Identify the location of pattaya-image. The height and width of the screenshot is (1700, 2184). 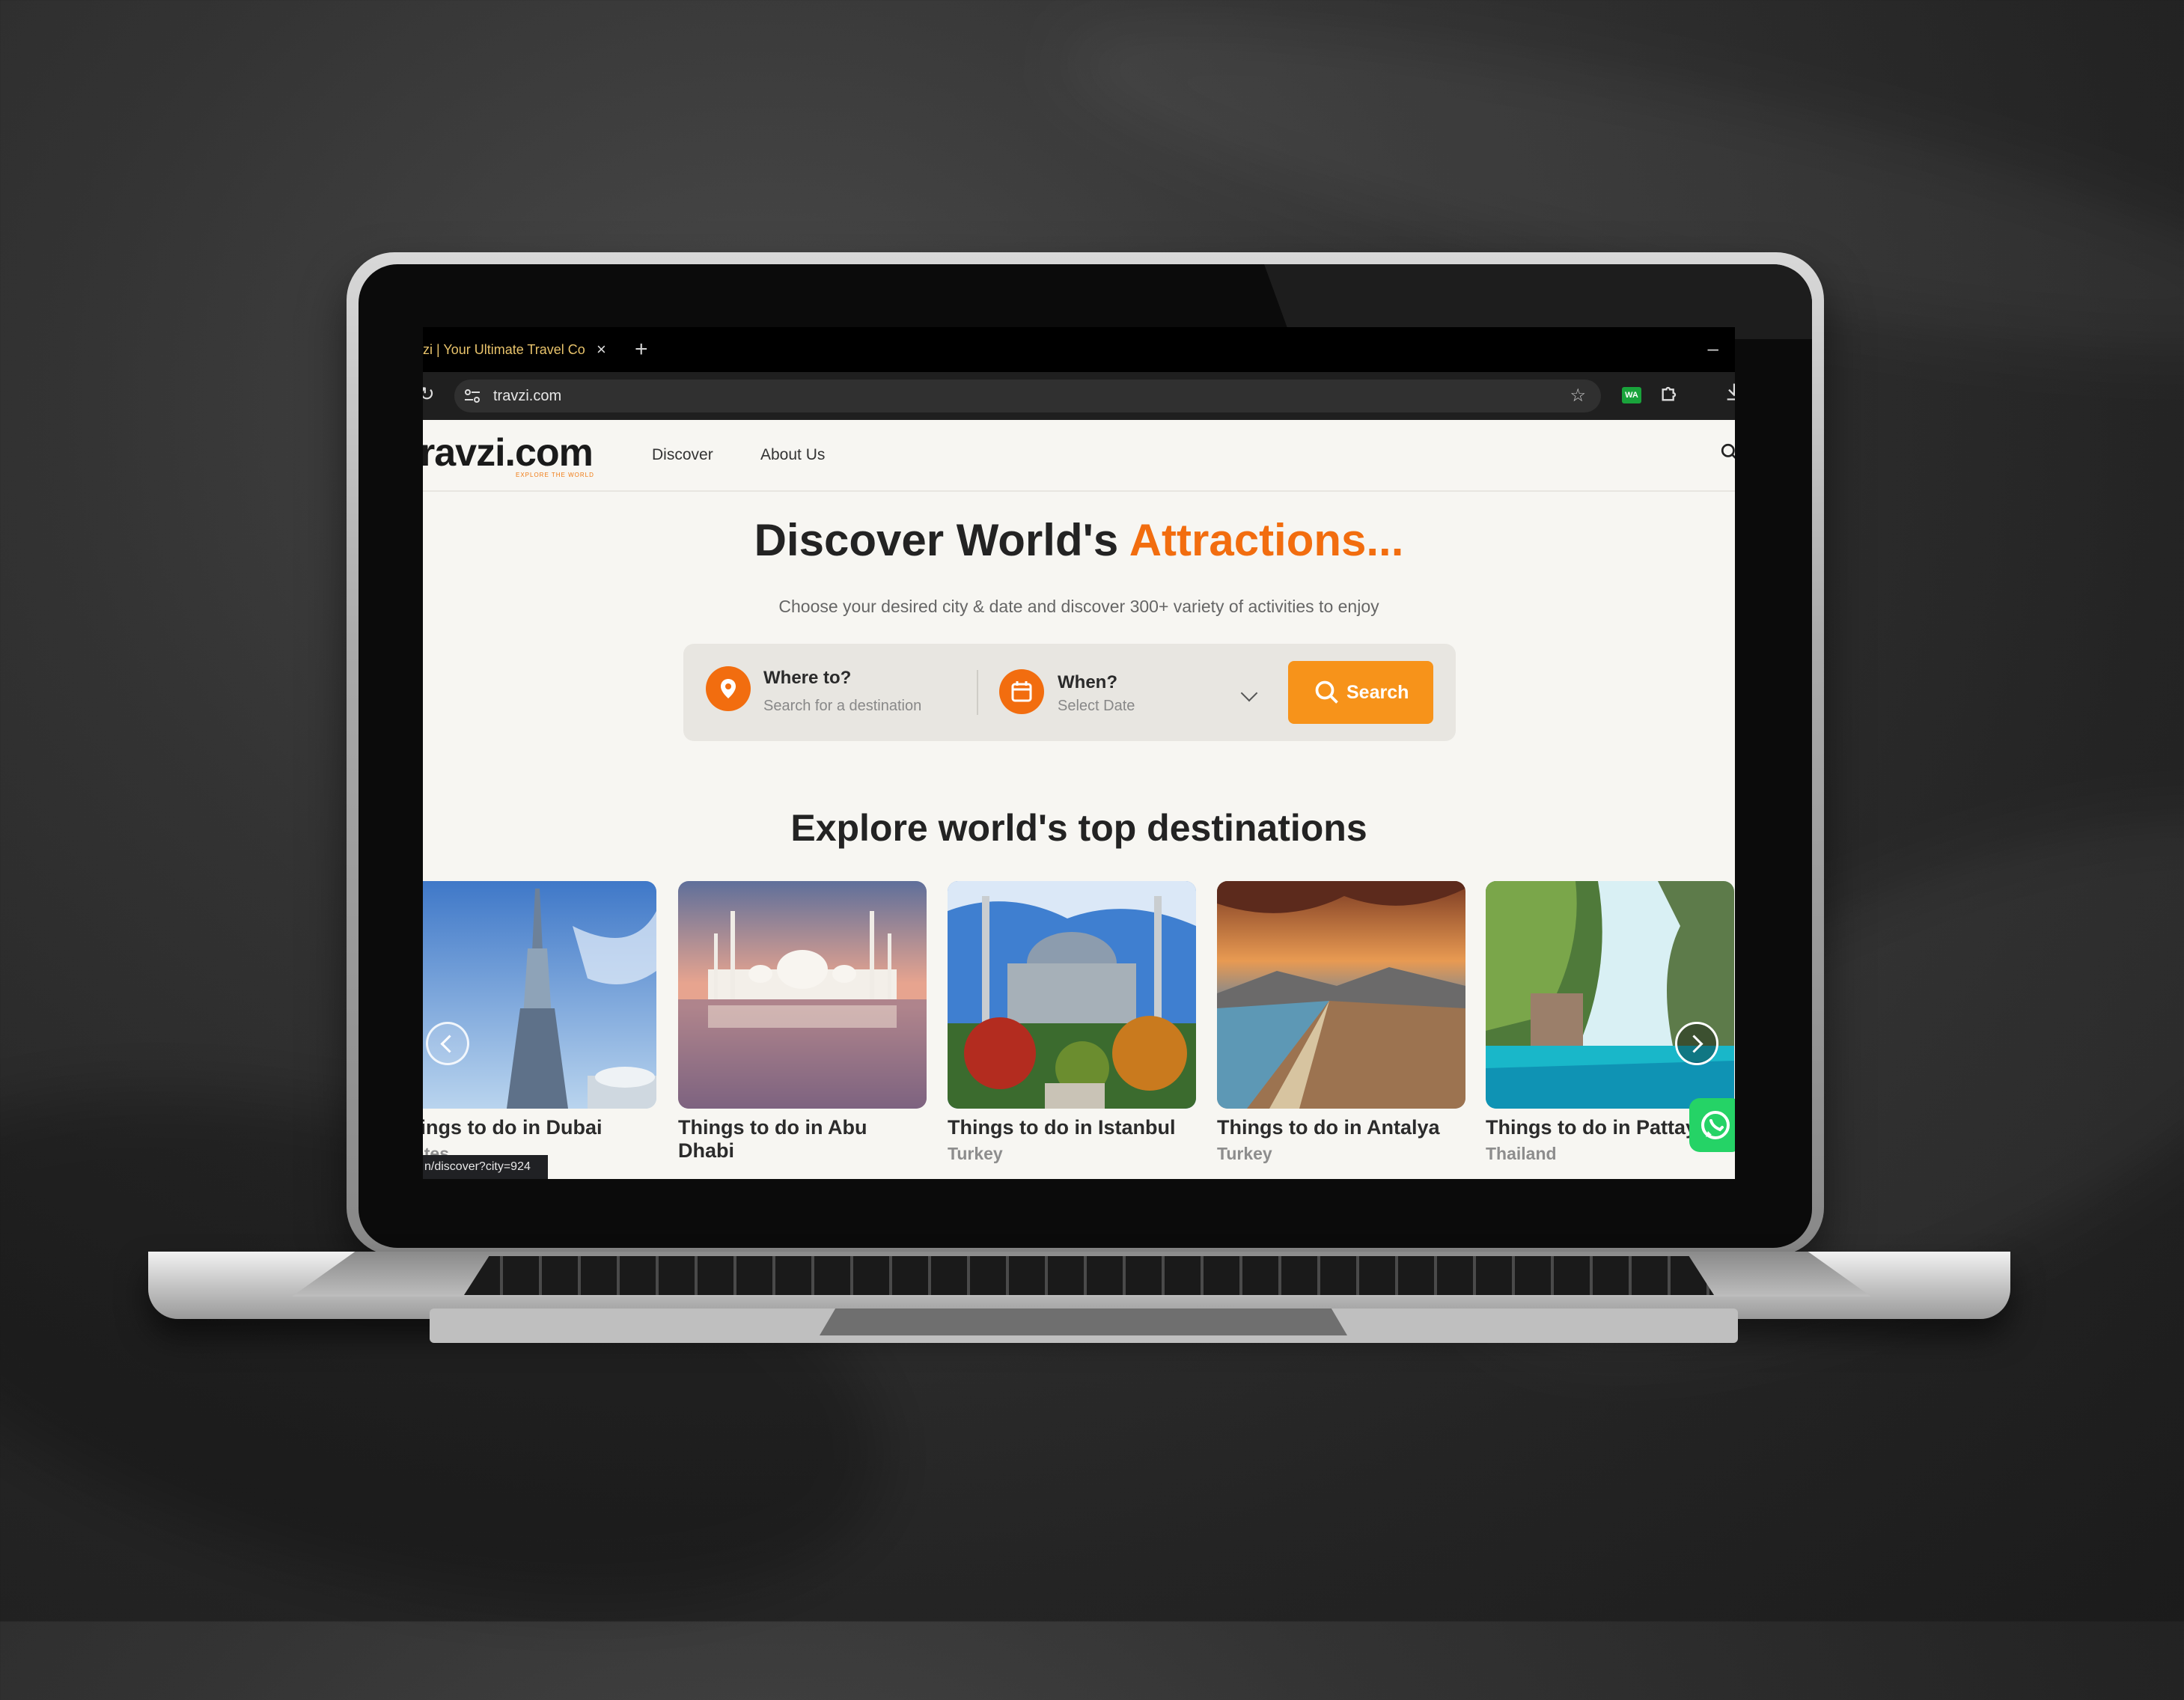
(1610, 995).